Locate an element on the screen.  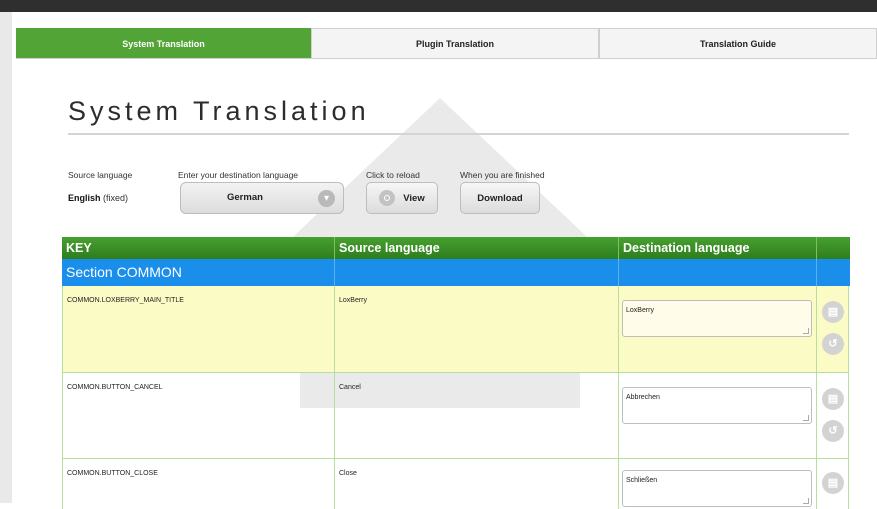
destination-language-select: German ▾ is located at coordinates (262, 198).